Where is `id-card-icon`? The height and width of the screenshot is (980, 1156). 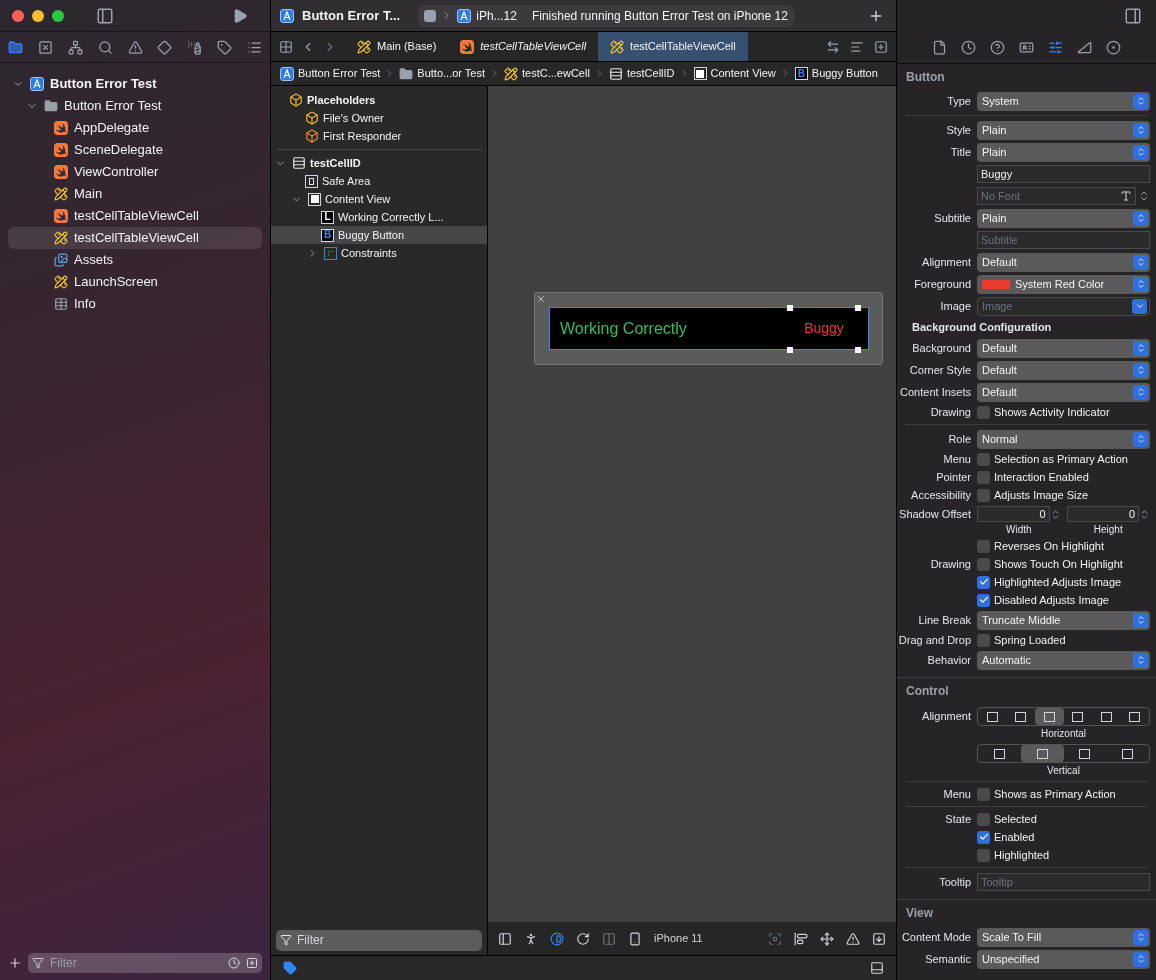 id-card-icon is located at coordinates (1026, 47).